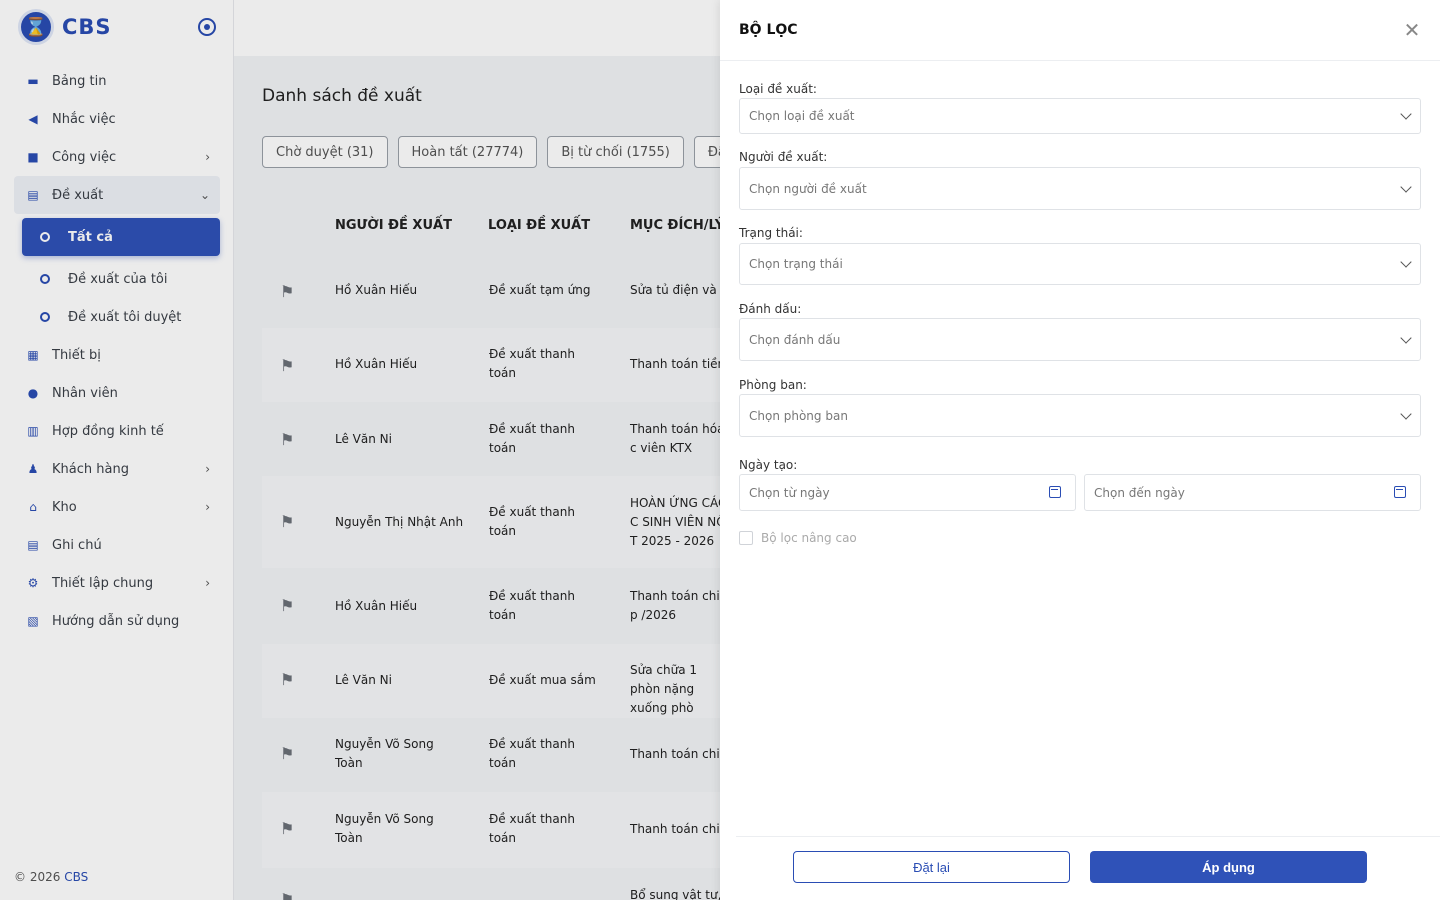 The width and height of the screenshot is (1440, 900). I want to click on label-trang-thai: Trạng thái:, so click(771, 233).